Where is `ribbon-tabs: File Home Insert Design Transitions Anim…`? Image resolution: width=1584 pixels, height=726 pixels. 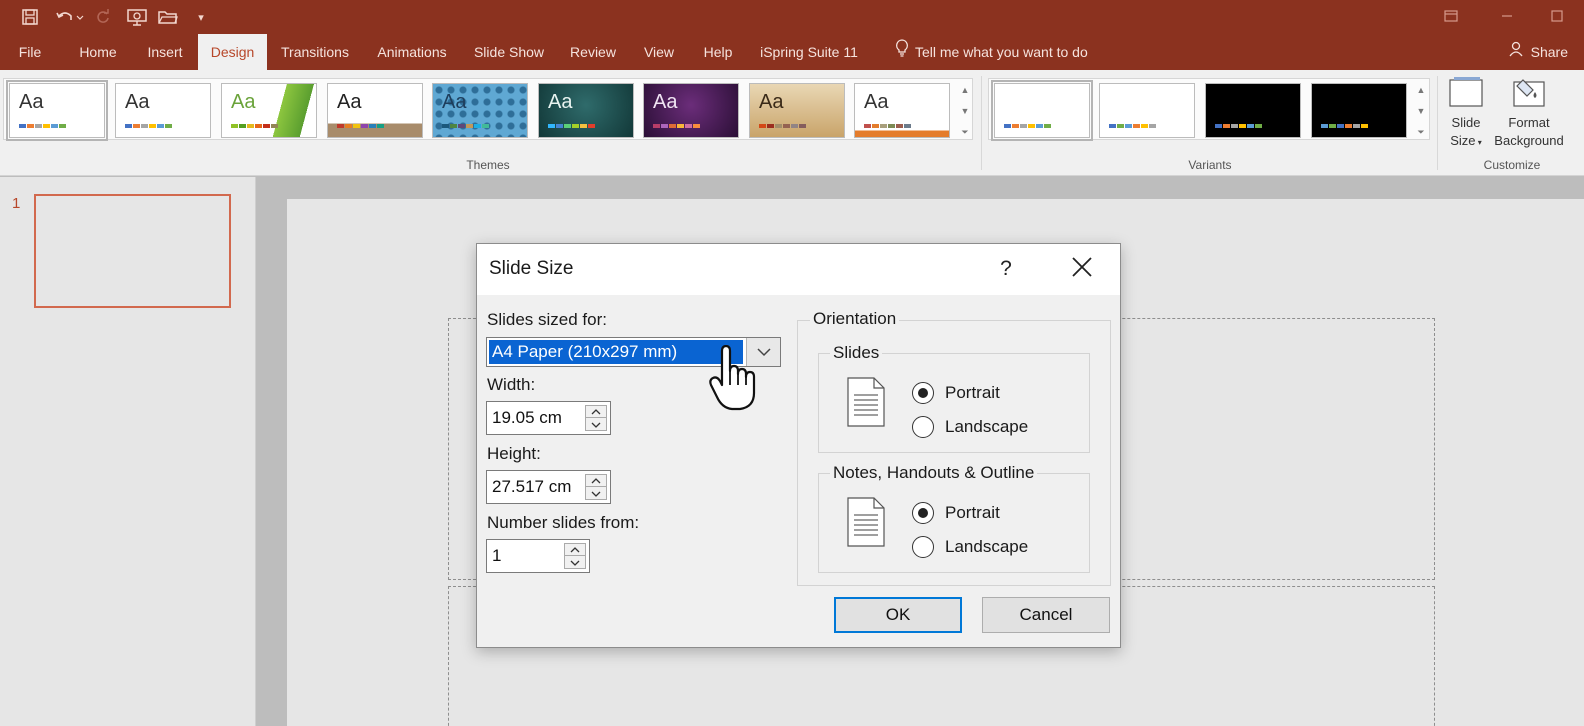 ribbon-tabs: File Home Insert Design Transitions Anim… is located at coordinates (792, 52).